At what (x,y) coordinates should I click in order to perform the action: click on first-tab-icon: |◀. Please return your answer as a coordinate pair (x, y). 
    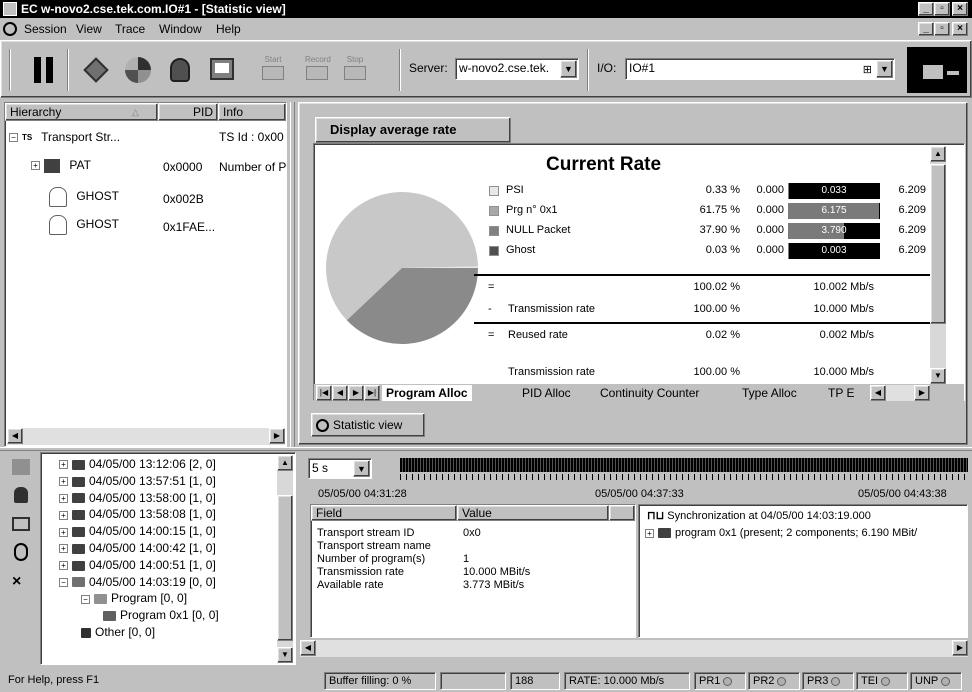
    Looking at the image, I should click on (324, 393).